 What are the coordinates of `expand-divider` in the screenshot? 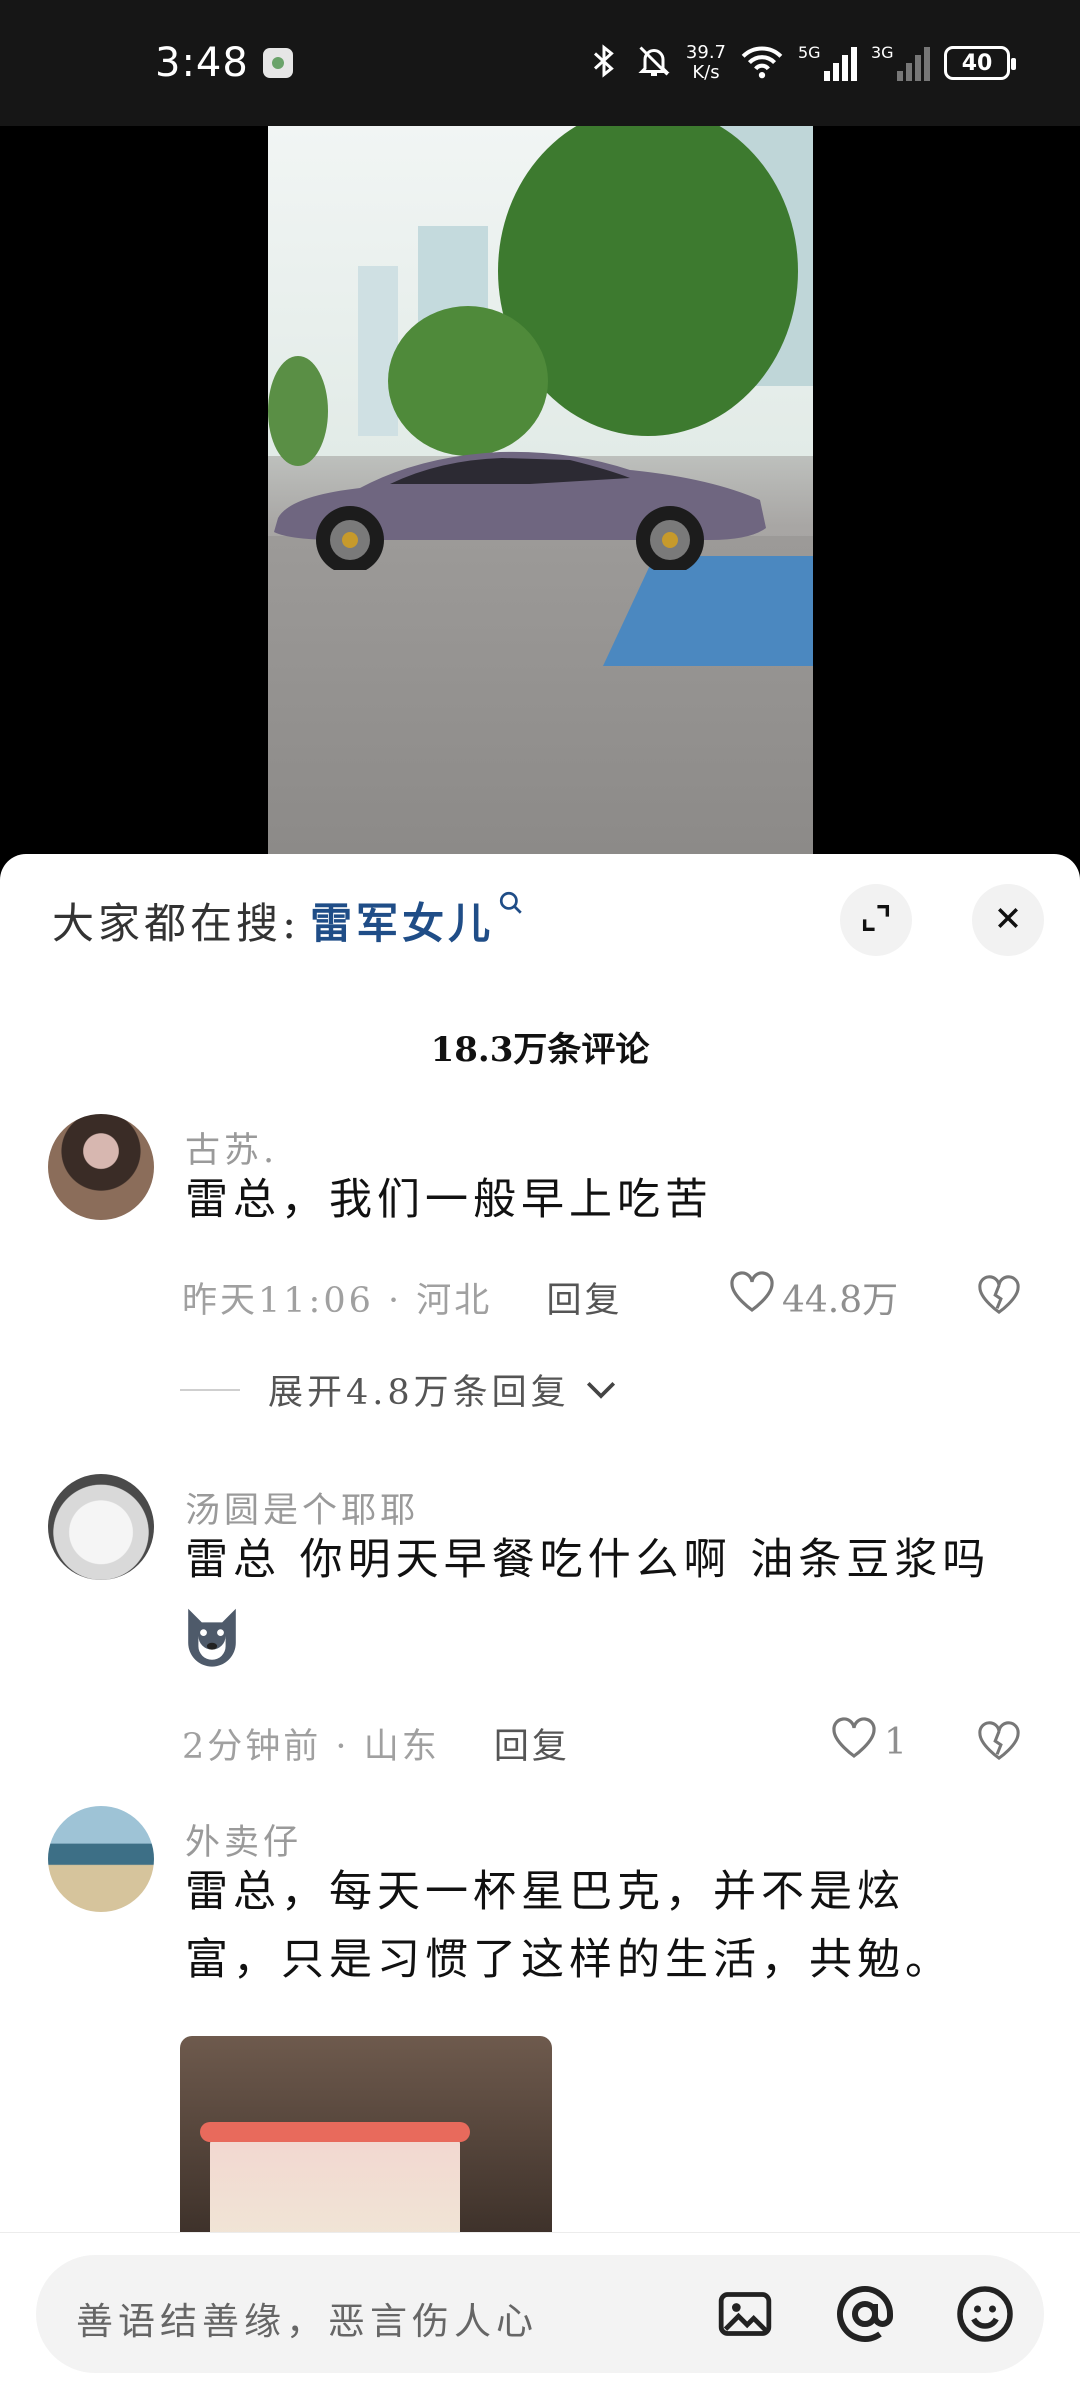 It's located at (210, 1389).